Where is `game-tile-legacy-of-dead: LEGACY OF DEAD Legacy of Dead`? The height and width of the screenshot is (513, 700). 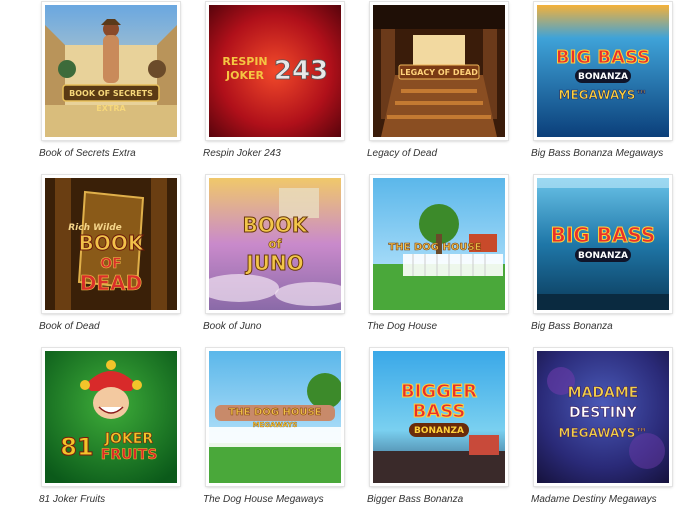 game-tile-legacy-of-dead: LEGACY OF DEAD Legacy of Dead is located at coordinates (437, 80).